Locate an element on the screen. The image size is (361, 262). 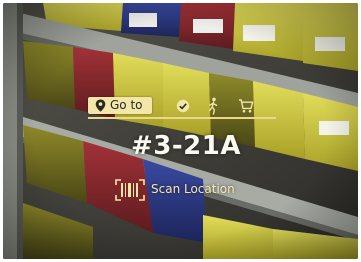
go-to-label: Go to is located at coordinates (126, 105).